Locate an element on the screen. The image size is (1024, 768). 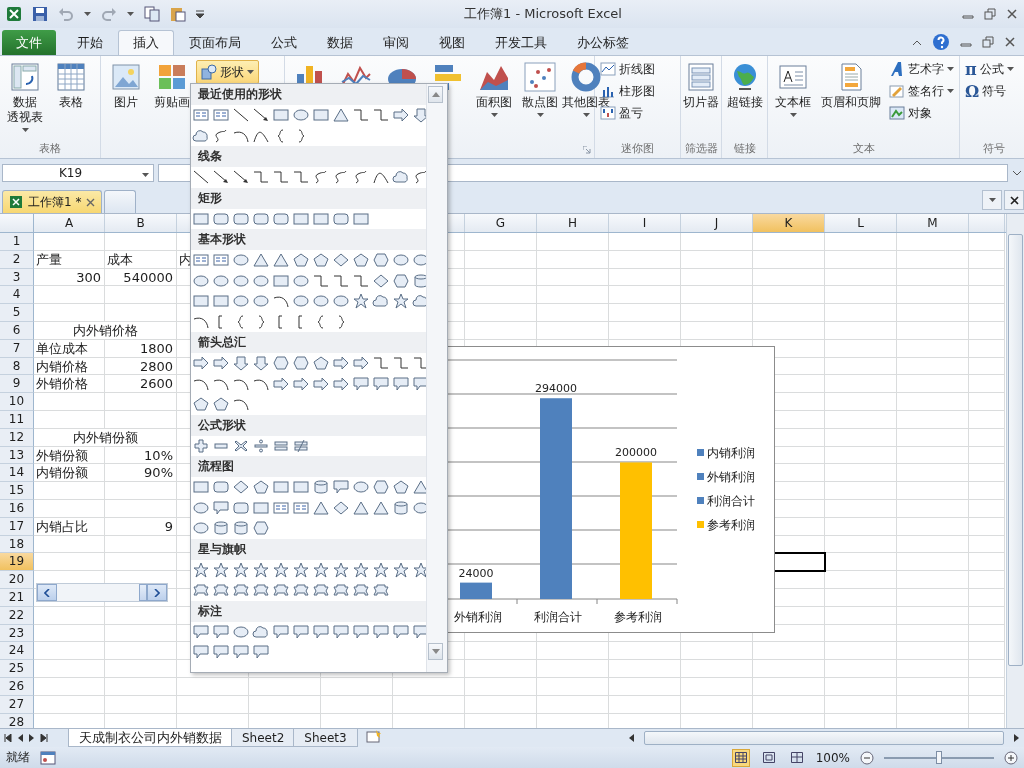
table-cell: 内外销价格 is located at coordinates (105, 331).